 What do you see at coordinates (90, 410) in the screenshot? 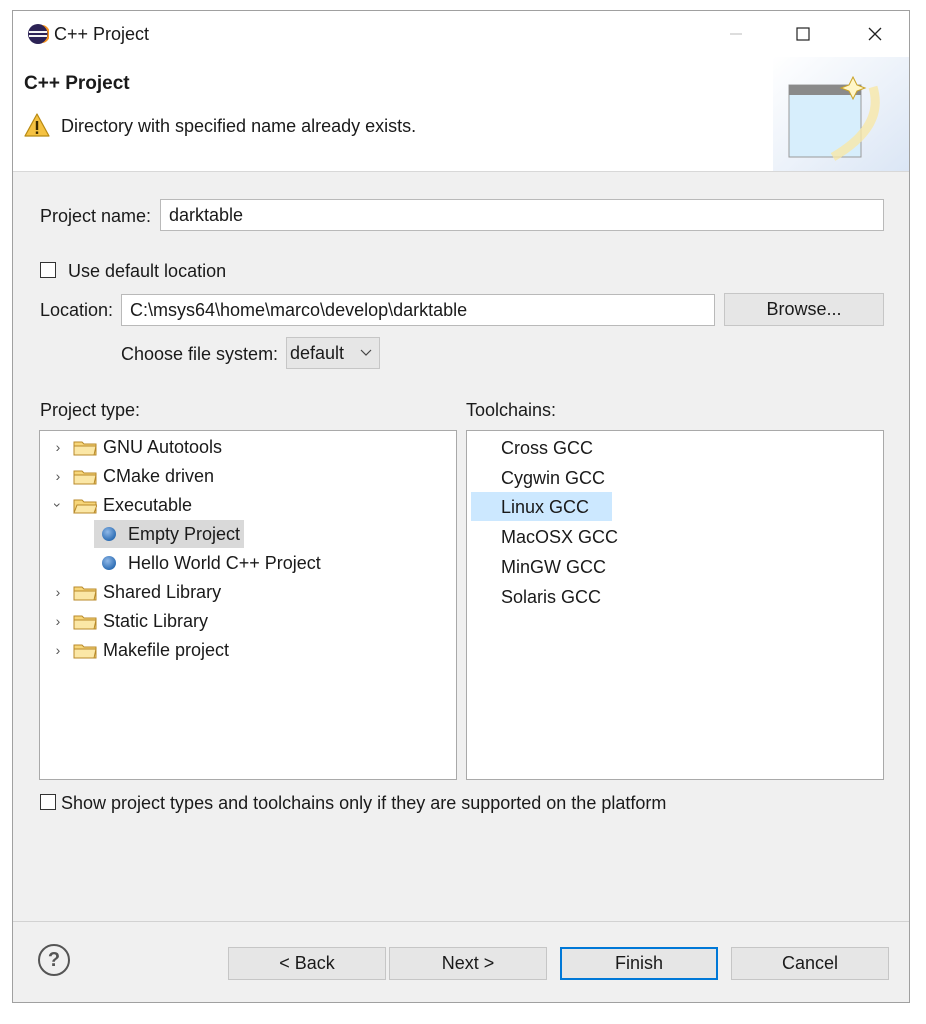
I see `project-type-label: Project type:` at bounding box center [90, 410].